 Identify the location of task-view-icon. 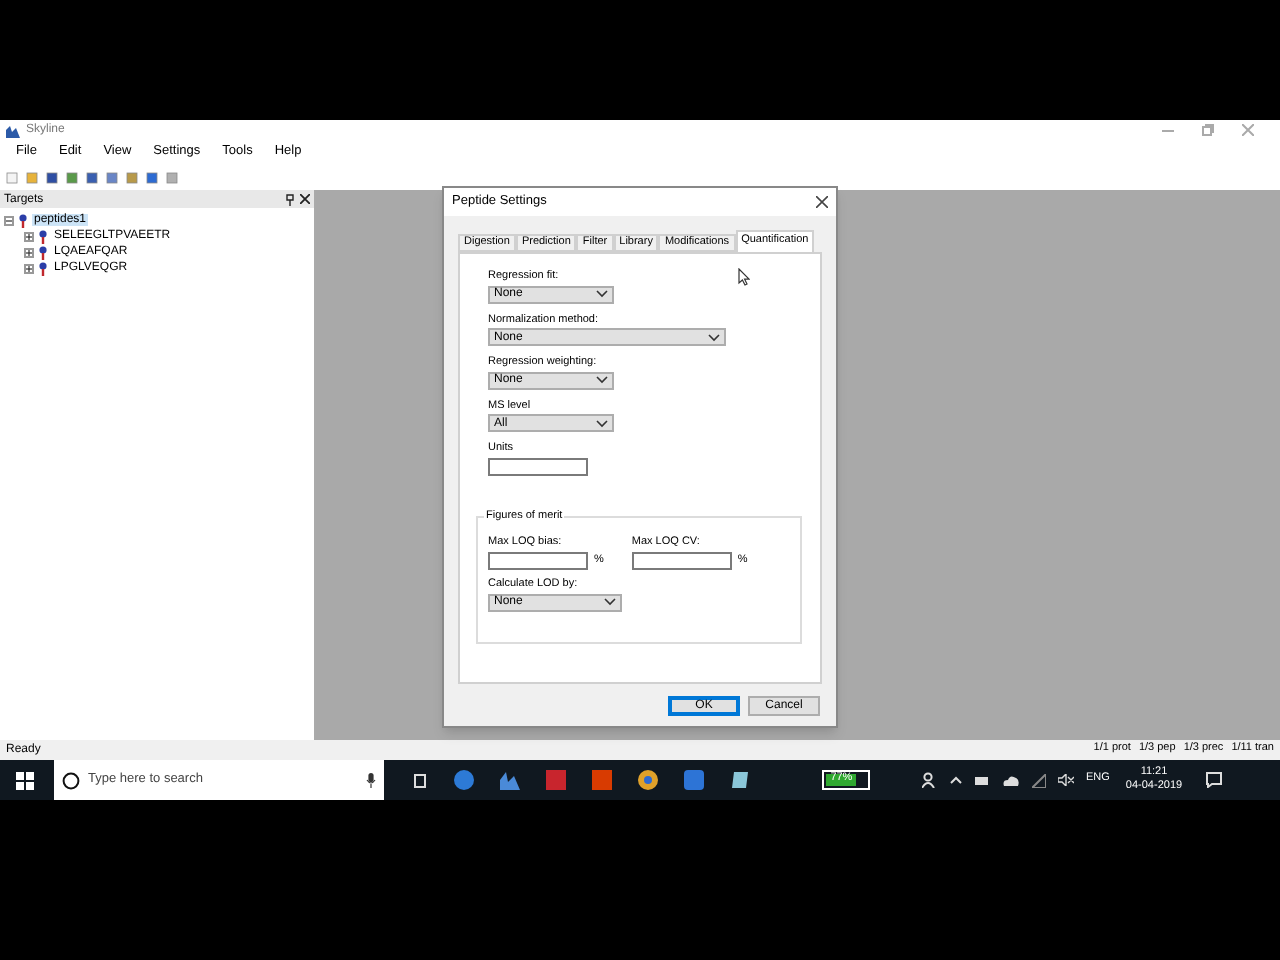
(420, 780).